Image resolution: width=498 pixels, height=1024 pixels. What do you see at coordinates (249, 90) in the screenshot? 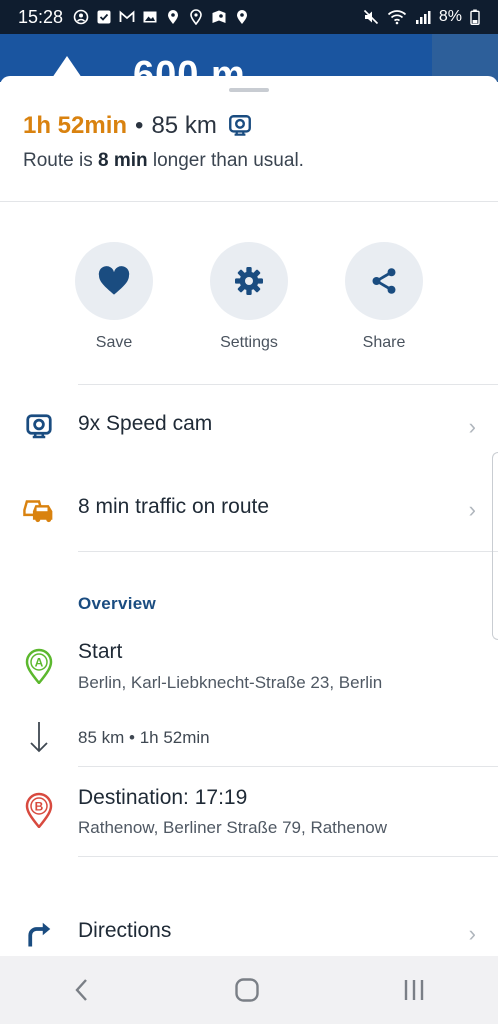
I see `sheet-drag-handle` at bounding box center [249, 90].